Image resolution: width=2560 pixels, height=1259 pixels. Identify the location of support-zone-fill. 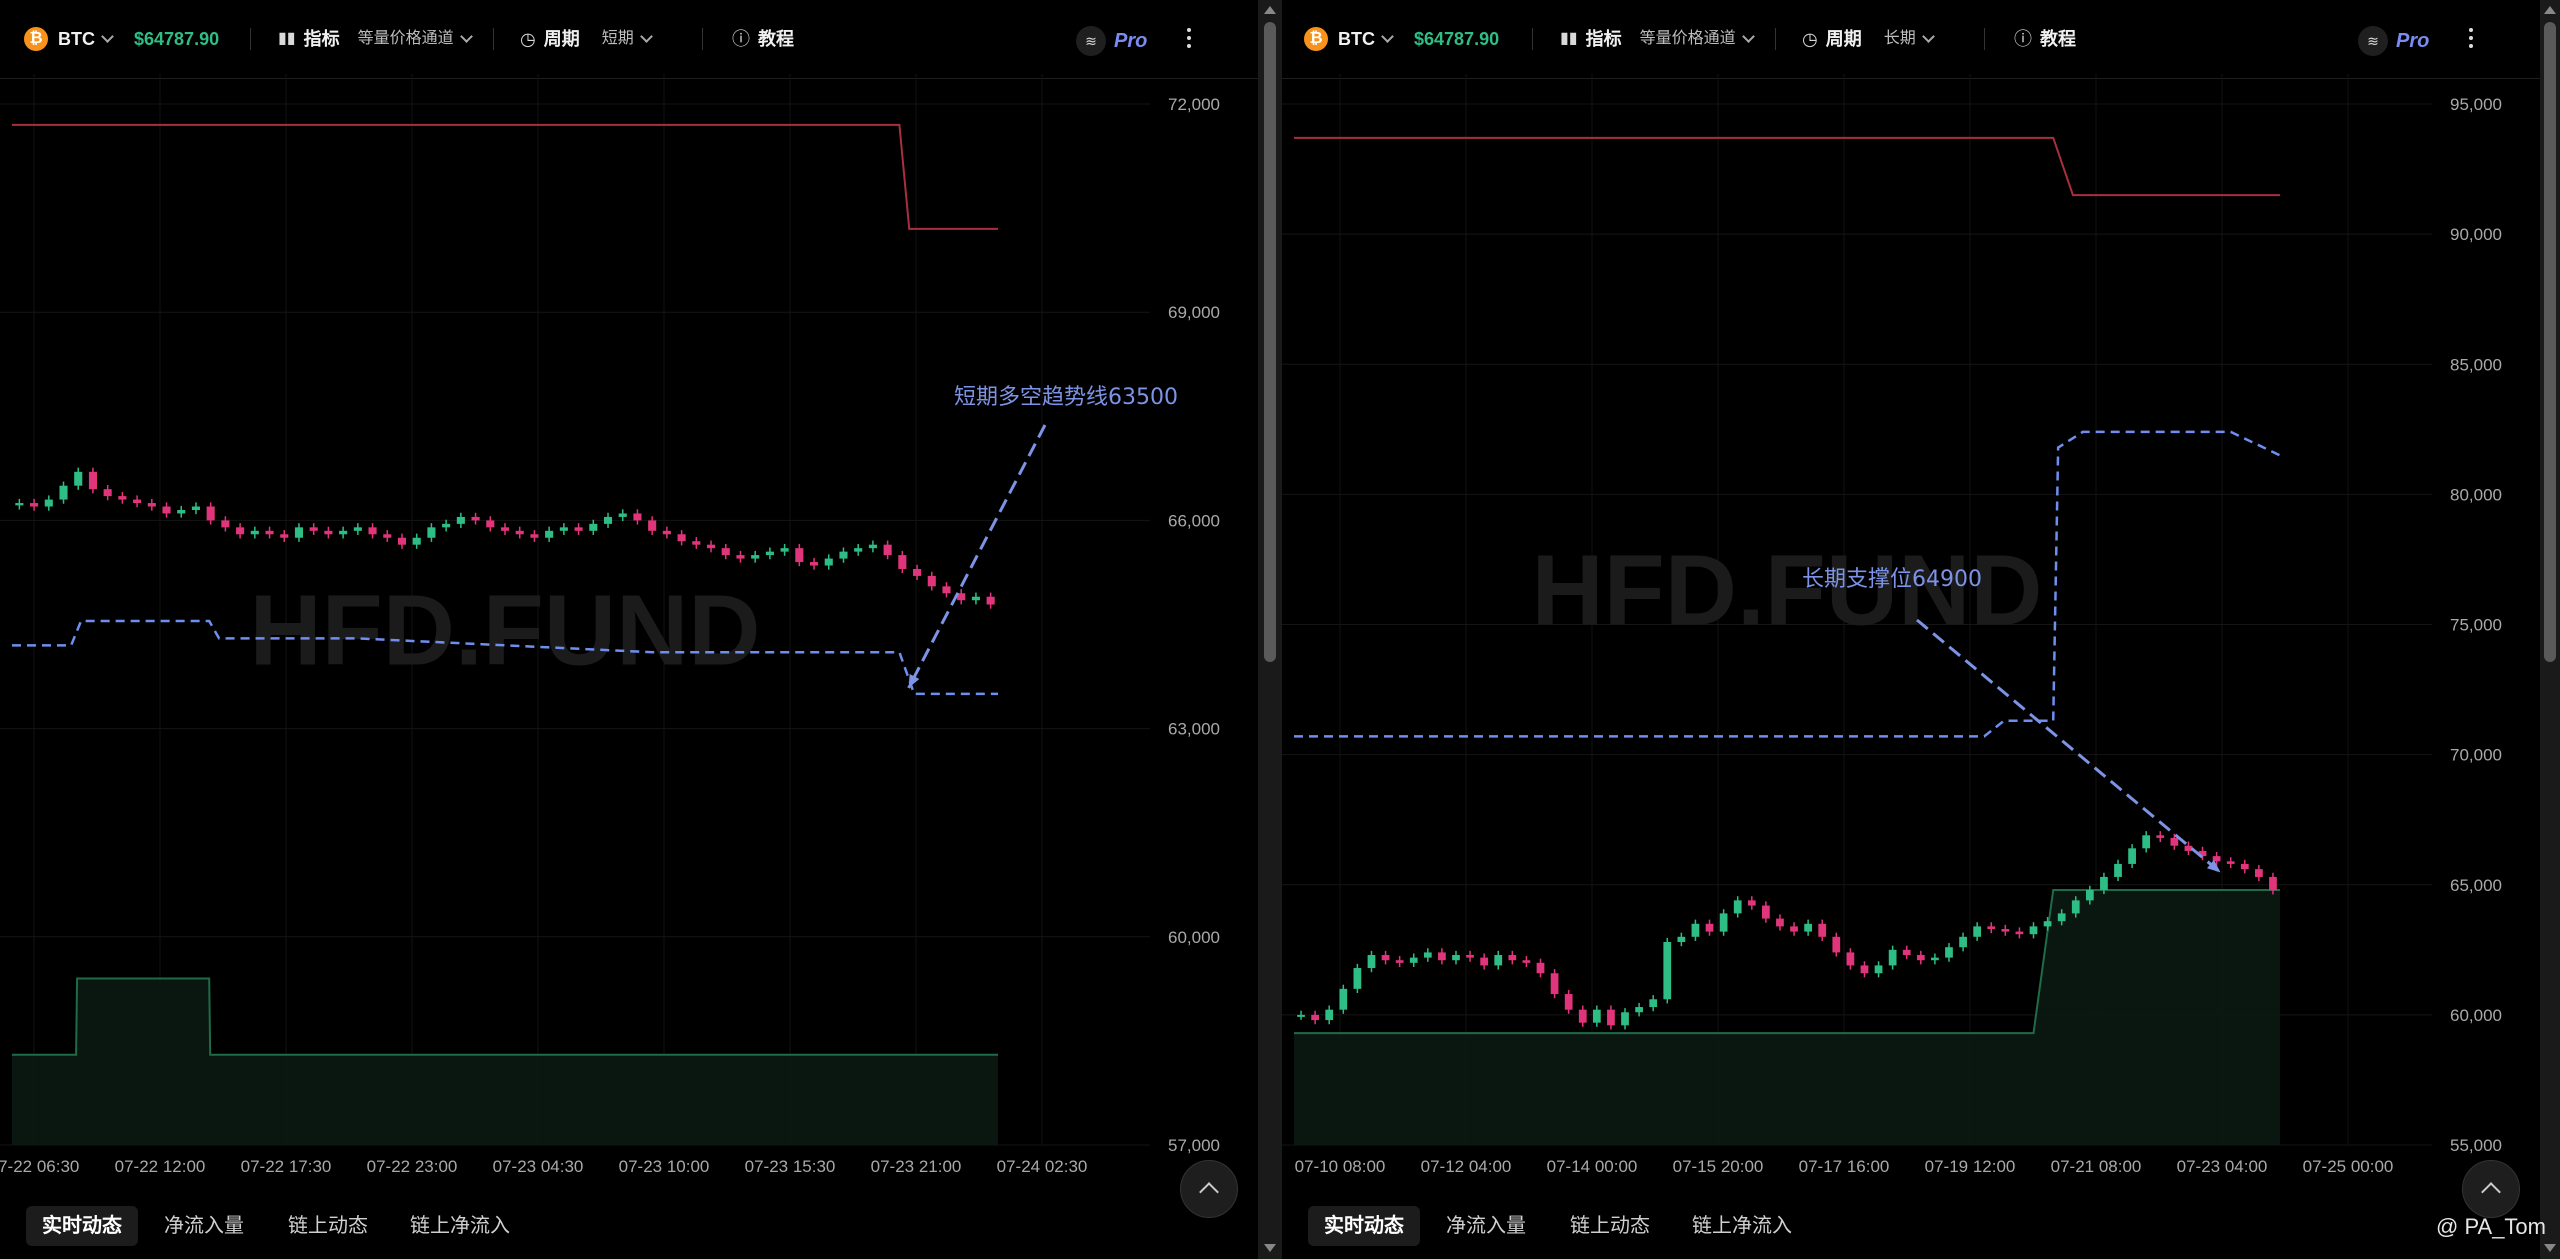
(1787, 1017).